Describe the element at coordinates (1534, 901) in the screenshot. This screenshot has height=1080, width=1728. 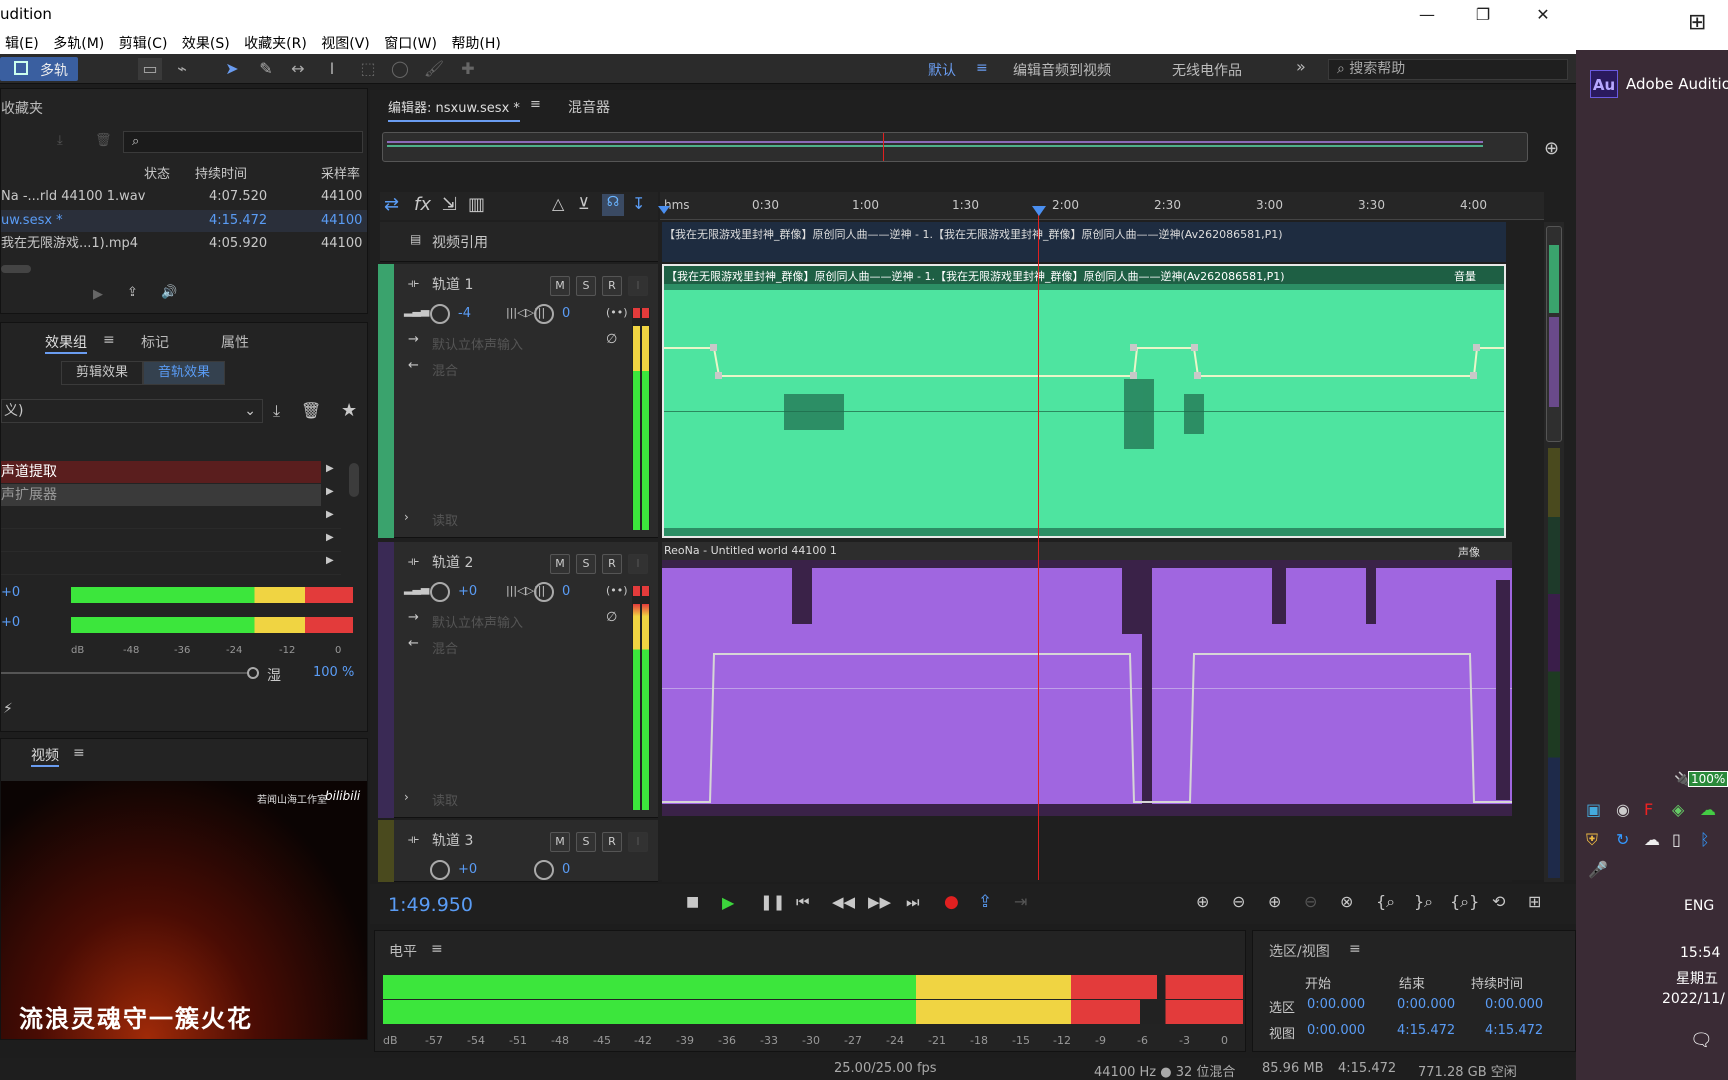
I see `zoom-track-icon: ⊞` at that location.